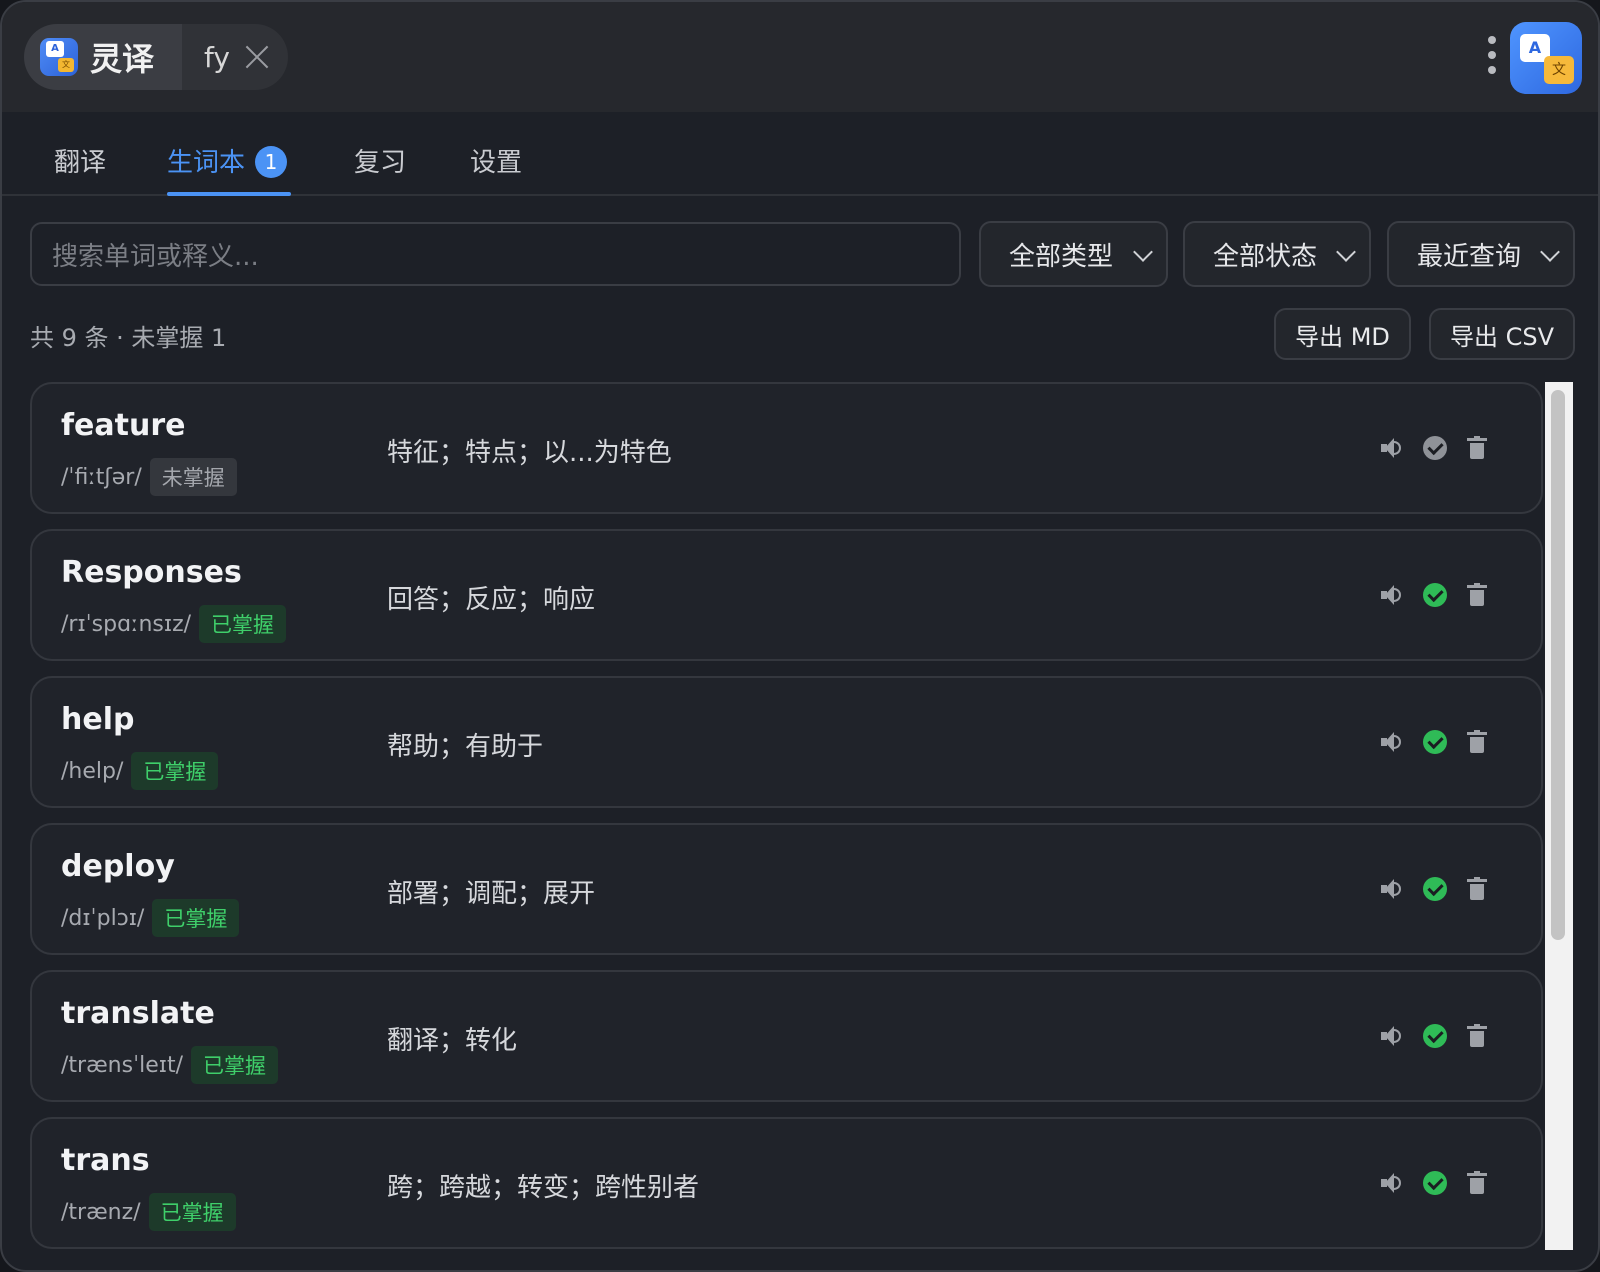  Describe the element at coordinates (193, 477) in the screenshot. I see `status-badge: 未掌握` at that location.